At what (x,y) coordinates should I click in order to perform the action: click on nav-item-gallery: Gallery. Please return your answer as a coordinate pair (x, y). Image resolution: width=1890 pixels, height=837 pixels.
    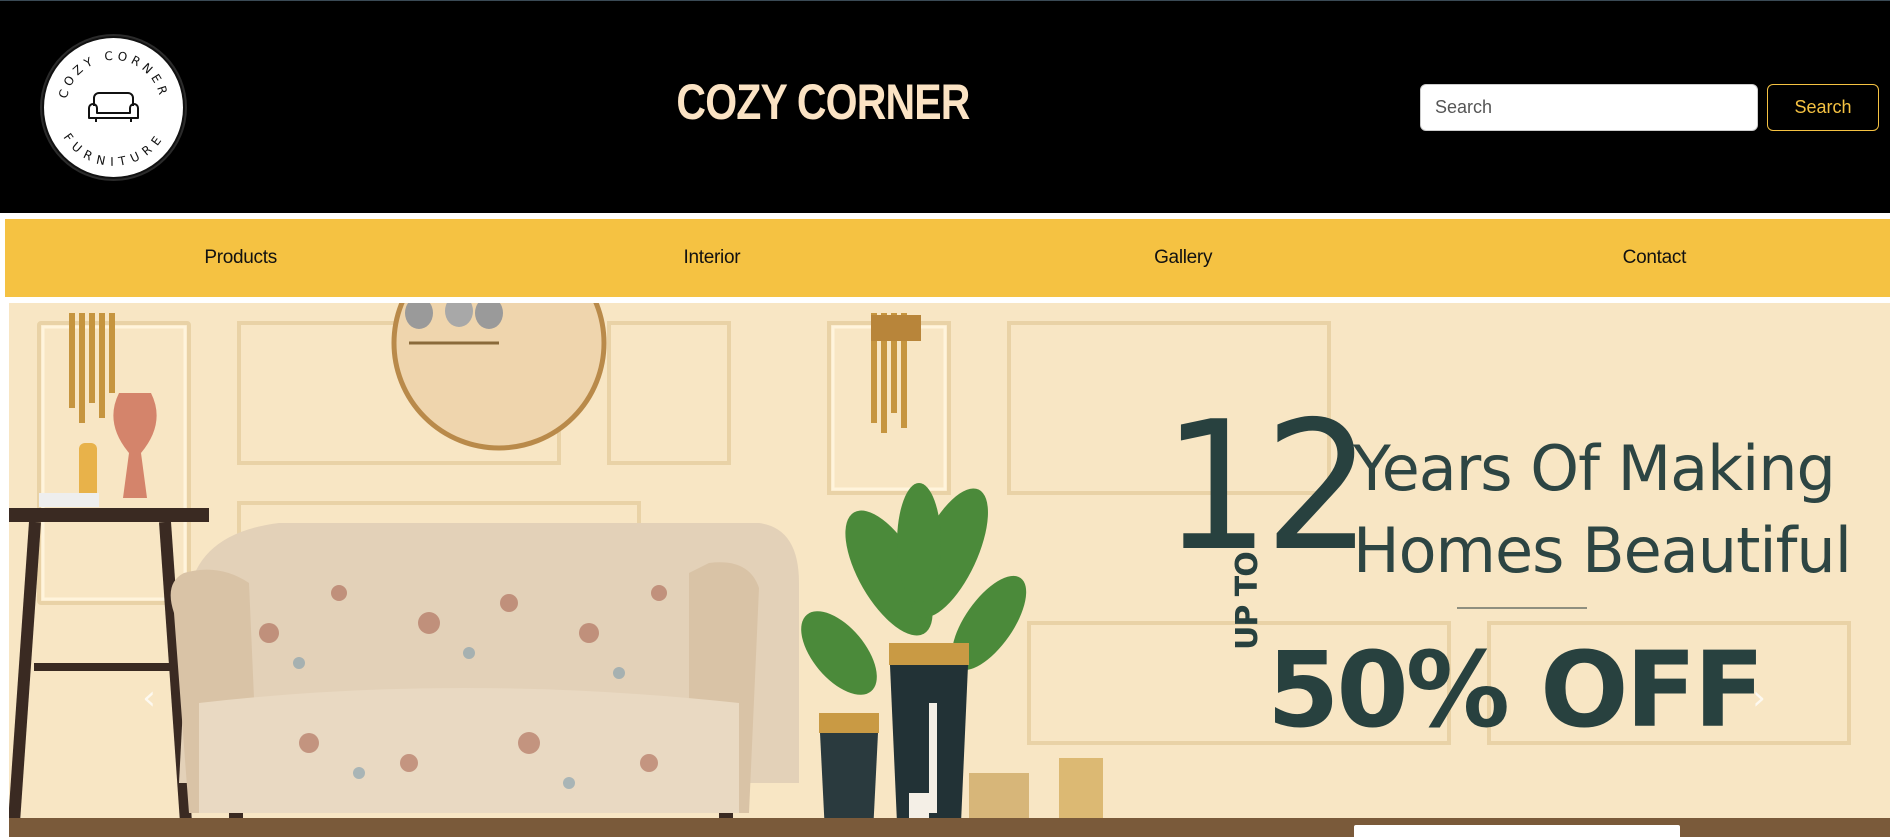
    Looking at the image, I should click on (1183, 258).